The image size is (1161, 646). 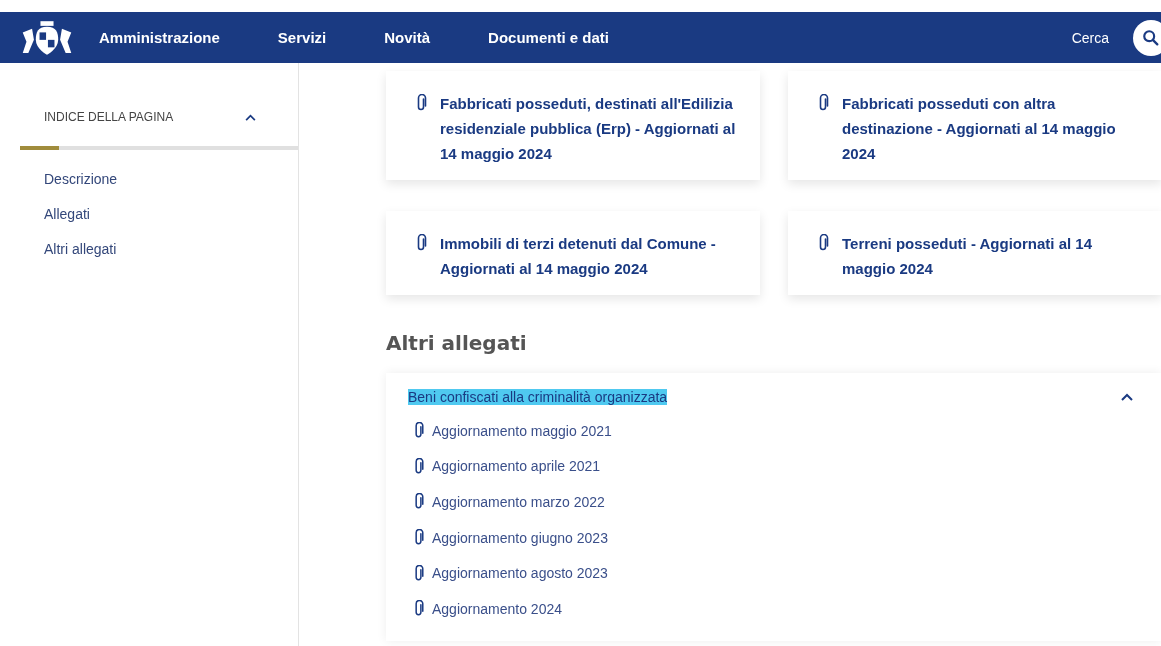 What do you see at coordinates (1151, 37) in the screenshot?
I see `search-icon` at bounding box center [1151, 37].